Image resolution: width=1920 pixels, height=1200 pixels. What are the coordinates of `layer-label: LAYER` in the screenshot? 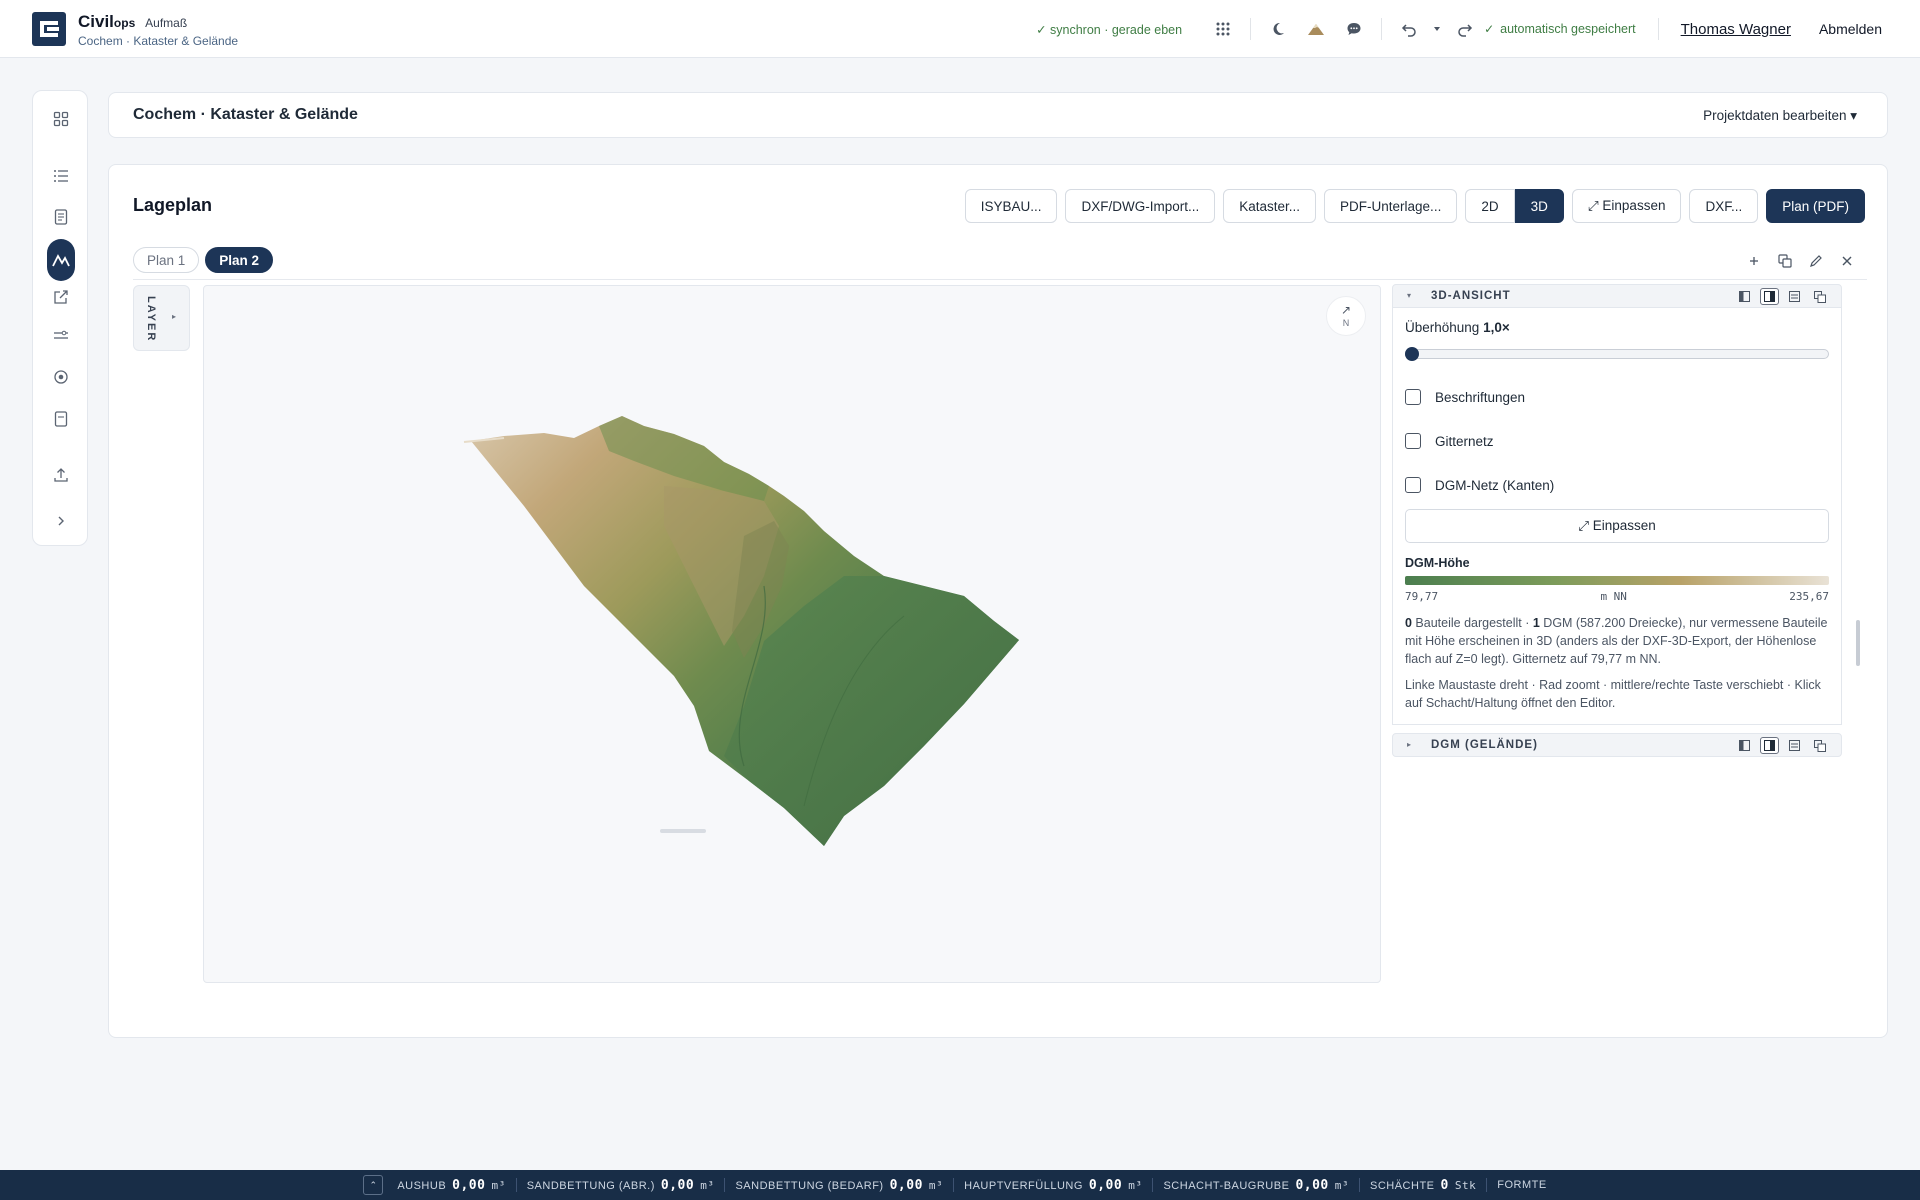 It's located at (151, 319).